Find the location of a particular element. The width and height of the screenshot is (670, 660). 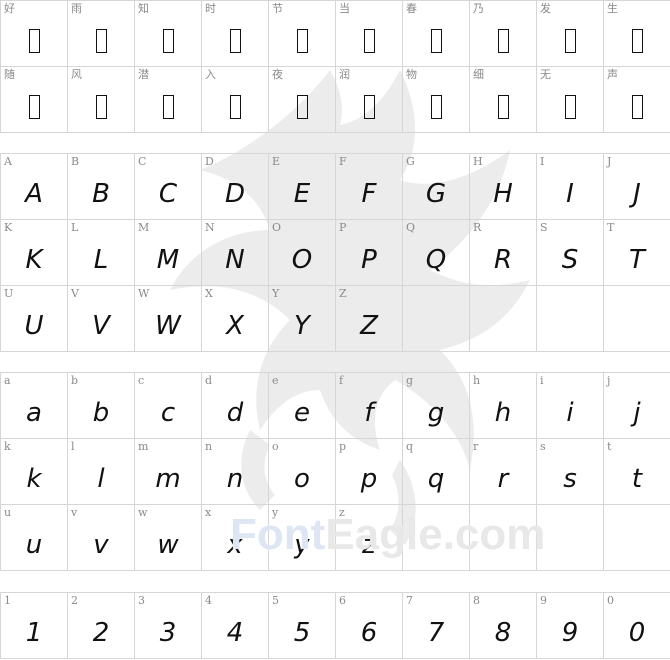

glyph-cell: dd is located at coordinates (235, 405).